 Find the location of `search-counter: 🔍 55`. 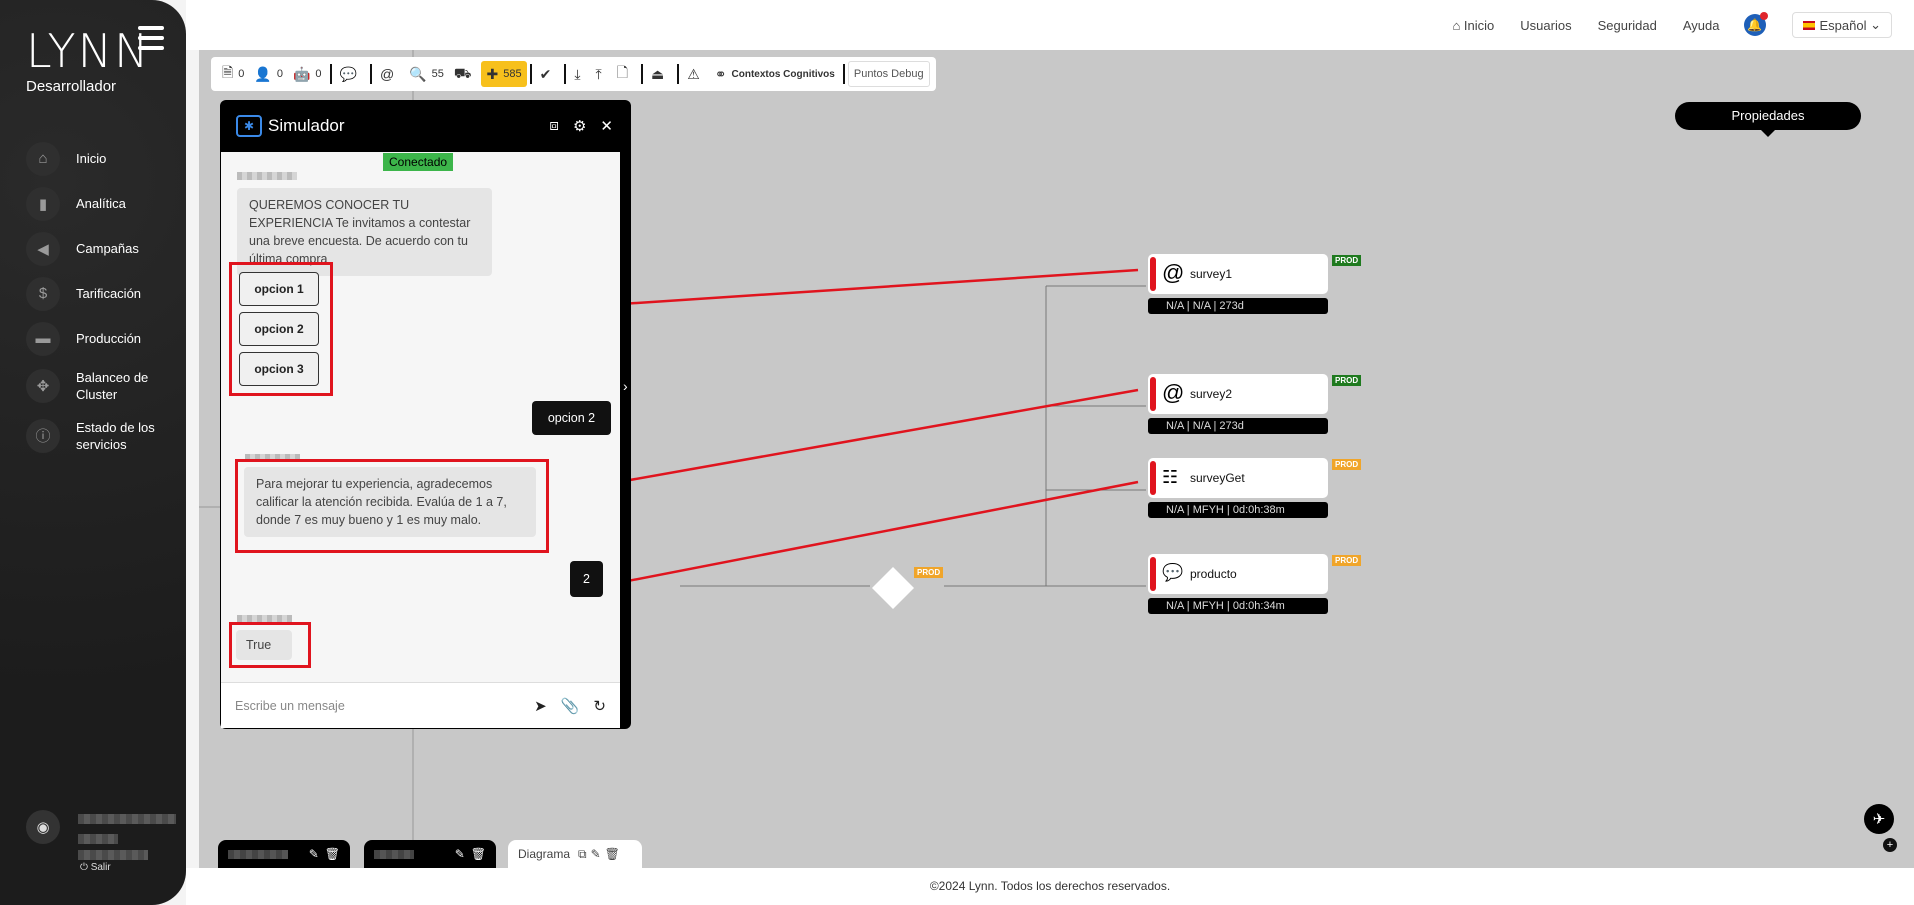

search-counter: 🔍 55 is located at coordinates (426, 74).